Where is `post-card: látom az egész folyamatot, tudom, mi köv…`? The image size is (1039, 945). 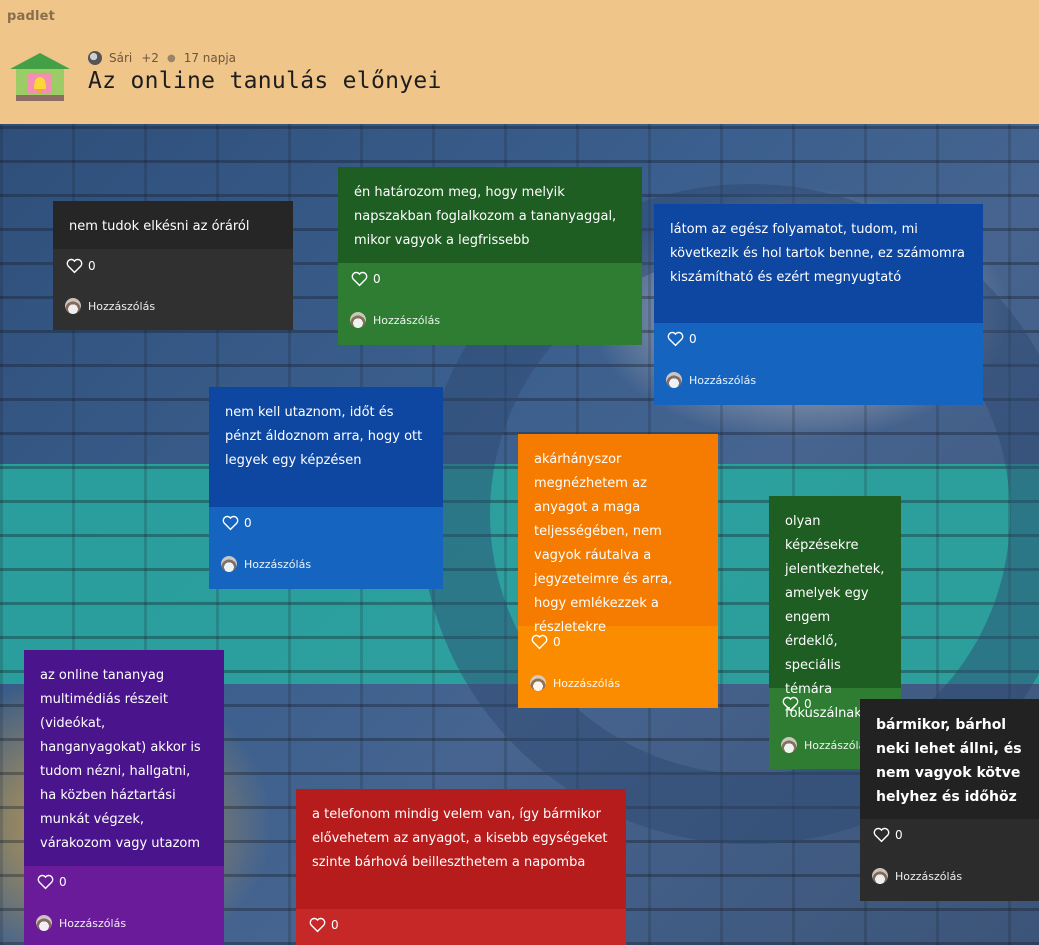 post-card: látom az egész folyamatot, tudom, mi köv… is located at coordinates (818, 304).